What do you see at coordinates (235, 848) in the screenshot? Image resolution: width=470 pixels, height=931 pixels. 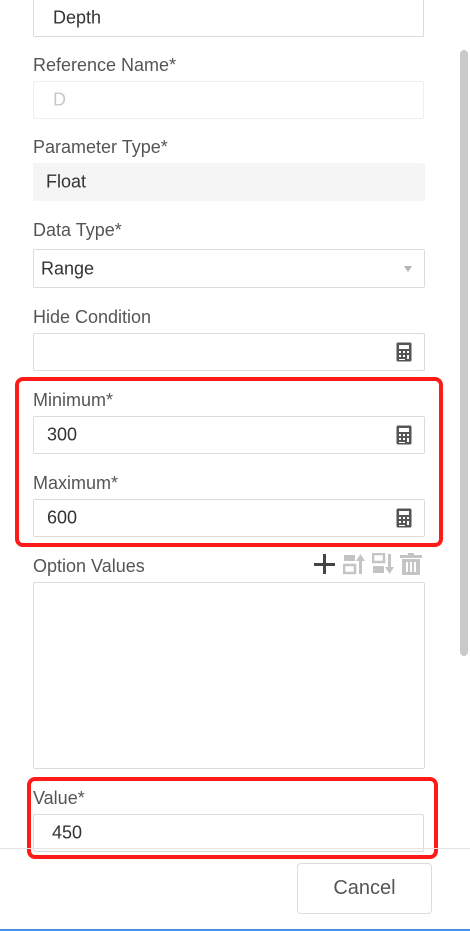 I see `footer-divider` at bounding box center [235, 848].